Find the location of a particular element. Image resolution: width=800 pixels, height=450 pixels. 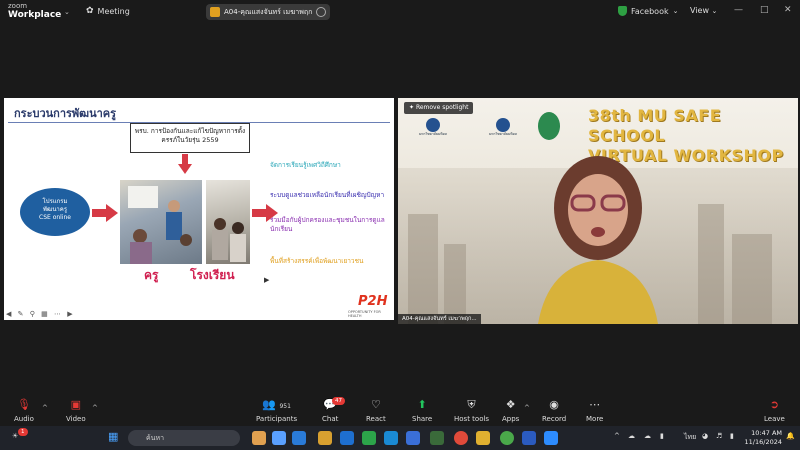

tray-chevron-icon: ^ is located at coordinates (617, 436).